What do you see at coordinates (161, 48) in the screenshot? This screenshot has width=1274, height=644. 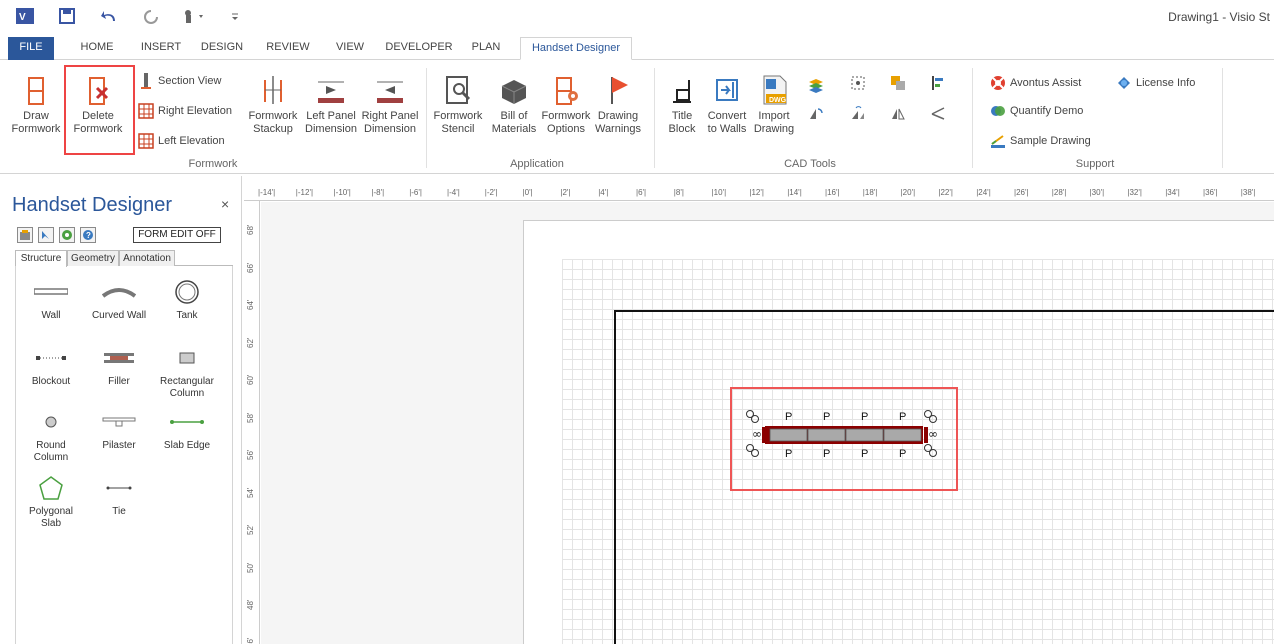 I see `tab-insert: INSERT` at bounding box center [161, 48].